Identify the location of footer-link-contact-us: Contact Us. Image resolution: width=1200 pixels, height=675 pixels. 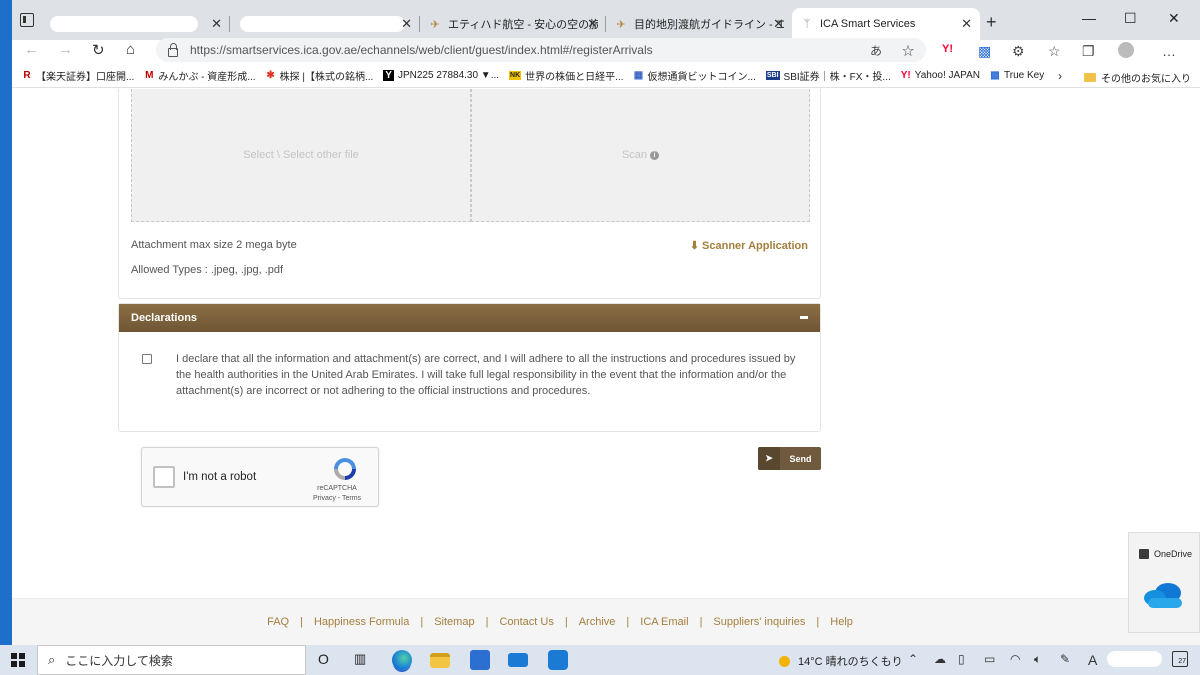
(526, 622).